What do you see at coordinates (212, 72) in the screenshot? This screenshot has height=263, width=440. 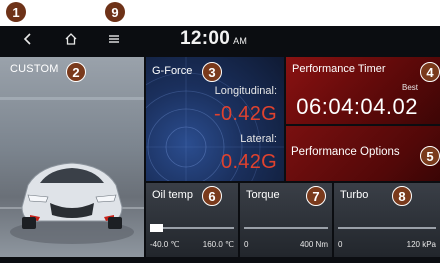 I see `callout-3: 3` at bounding box center [212, 72].